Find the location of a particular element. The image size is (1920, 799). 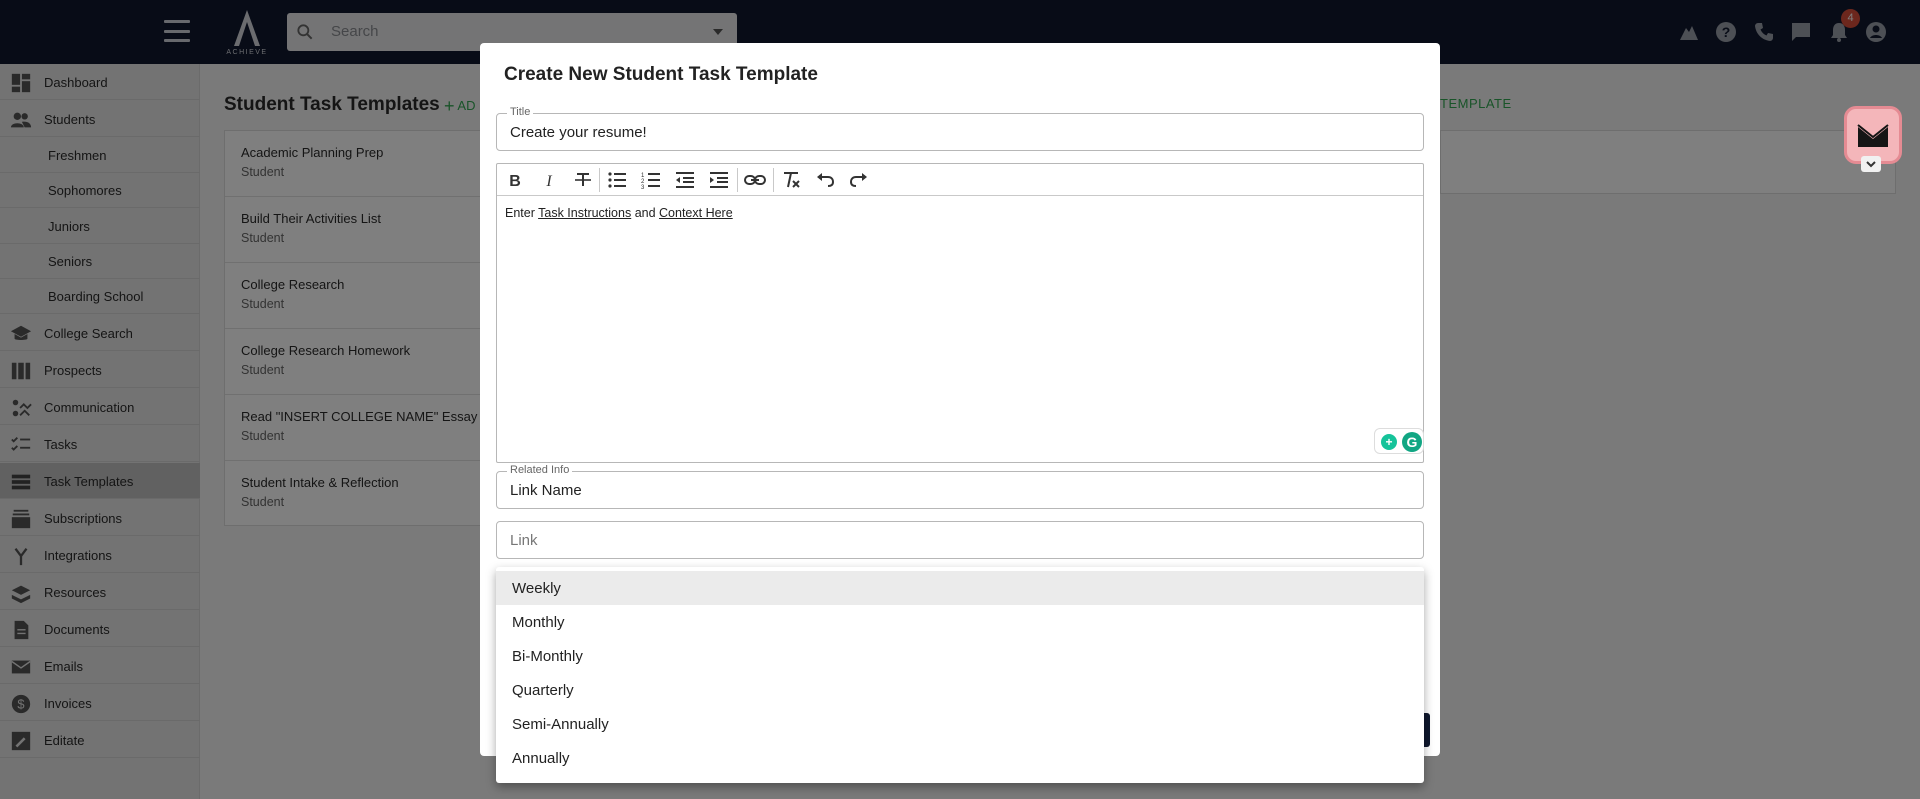

numbered-list-icon: 123 is located at coordinates (651, 180).